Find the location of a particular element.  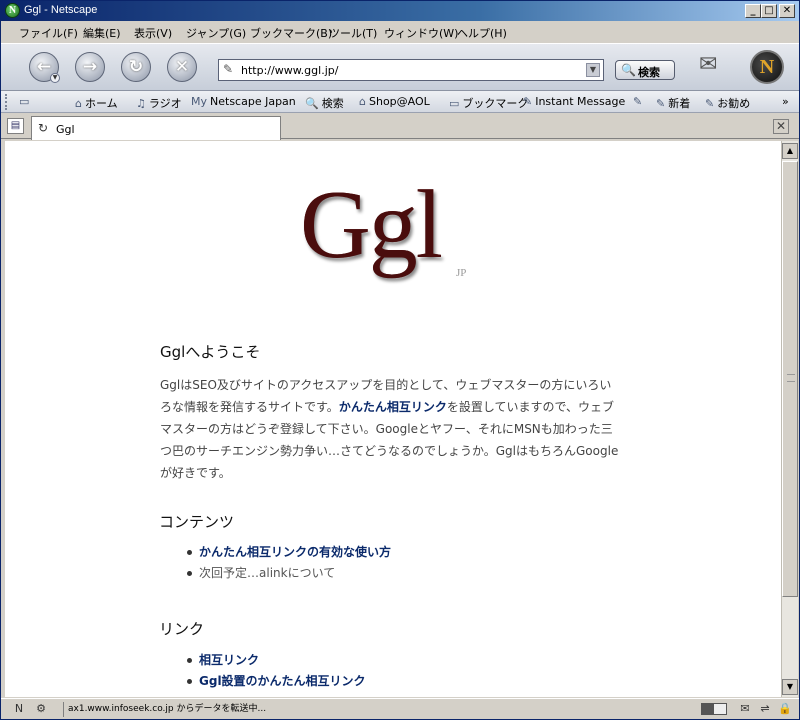

reload-icon: ↻ is located at coordinates (136, 67).